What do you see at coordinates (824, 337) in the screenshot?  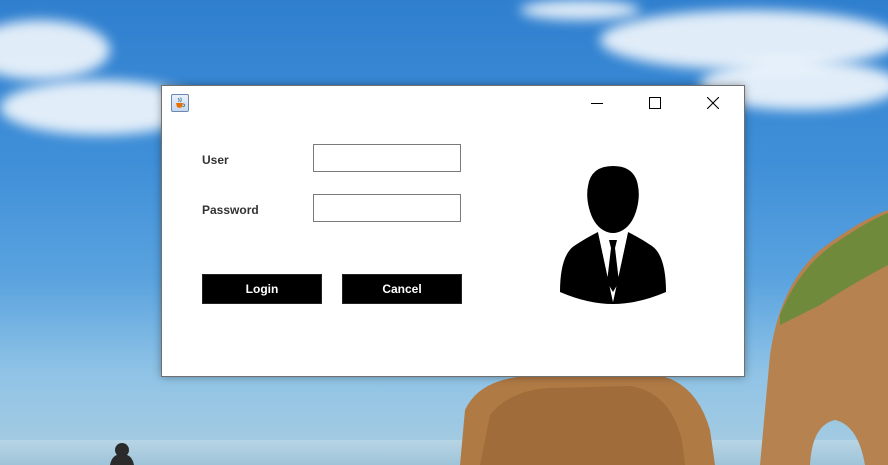 I see `sea-arch-rock` at bounding box center [824, 337].